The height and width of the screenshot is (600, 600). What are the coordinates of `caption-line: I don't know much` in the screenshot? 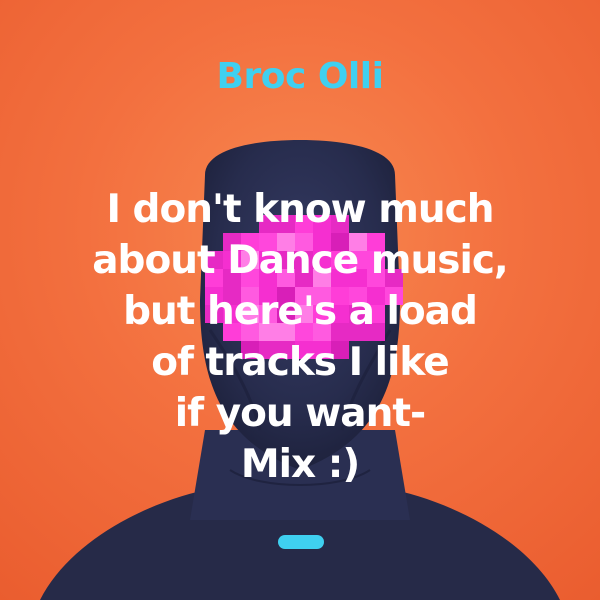 It's located at (300, 209).